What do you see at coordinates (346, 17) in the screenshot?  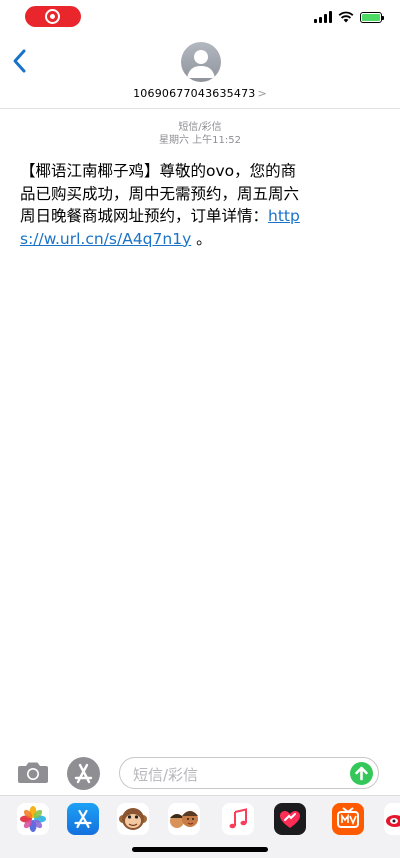 I see `wifi-icon` at bounding box center [346, 17].